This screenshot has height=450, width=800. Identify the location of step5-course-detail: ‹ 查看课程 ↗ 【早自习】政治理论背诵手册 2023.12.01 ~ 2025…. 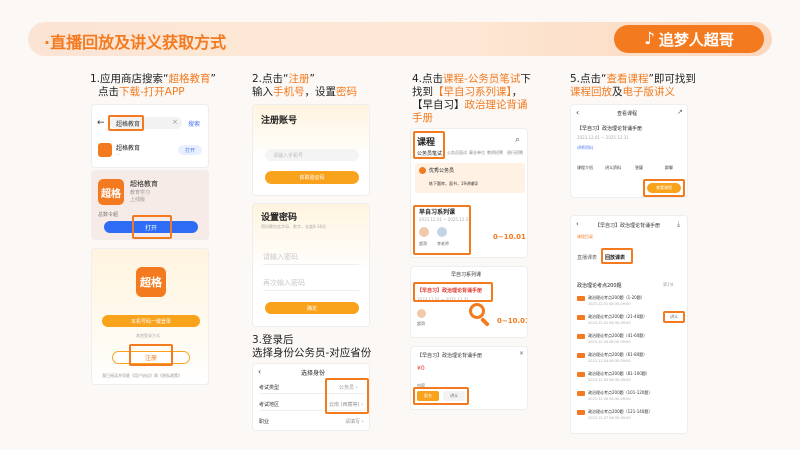
(629, 151).